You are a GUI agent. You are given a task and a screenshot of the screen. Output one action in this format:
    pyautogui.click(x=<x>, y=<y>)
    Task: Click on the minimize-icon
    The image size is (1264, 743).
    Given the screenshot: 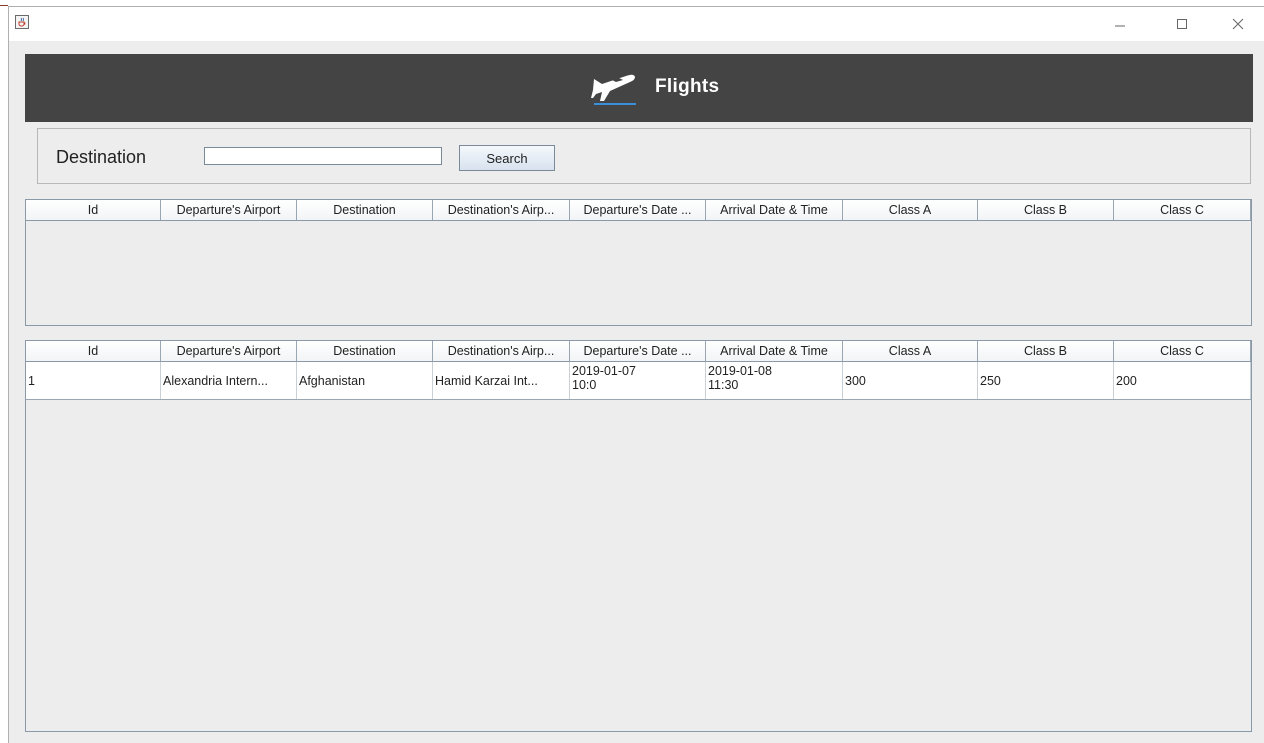 What is the action you would take?
    pyautogui.click(x=1120, y=26)
    